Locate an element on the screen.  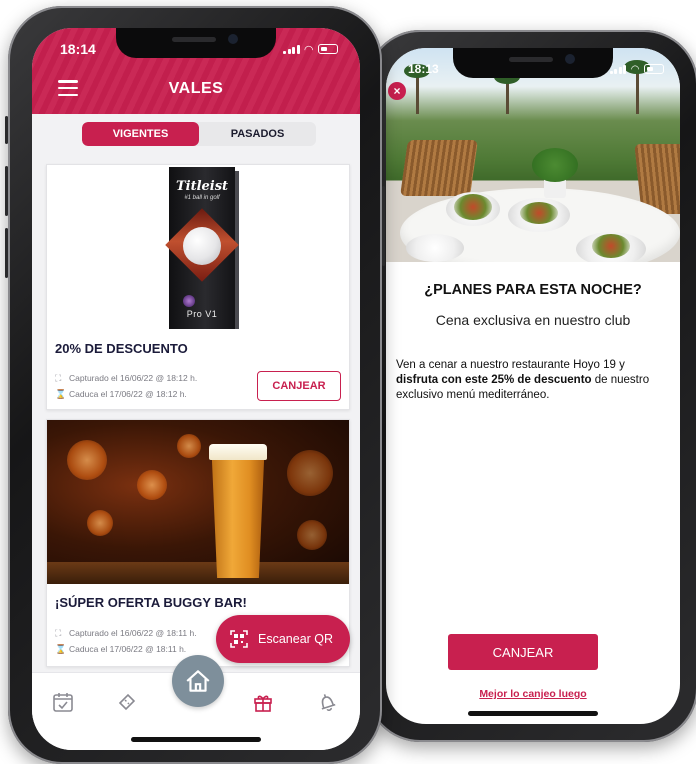
voucher-expires: ⌛ Caduca el 17/06/22 @ 18:11 h. is located at coordinates (120, 649).